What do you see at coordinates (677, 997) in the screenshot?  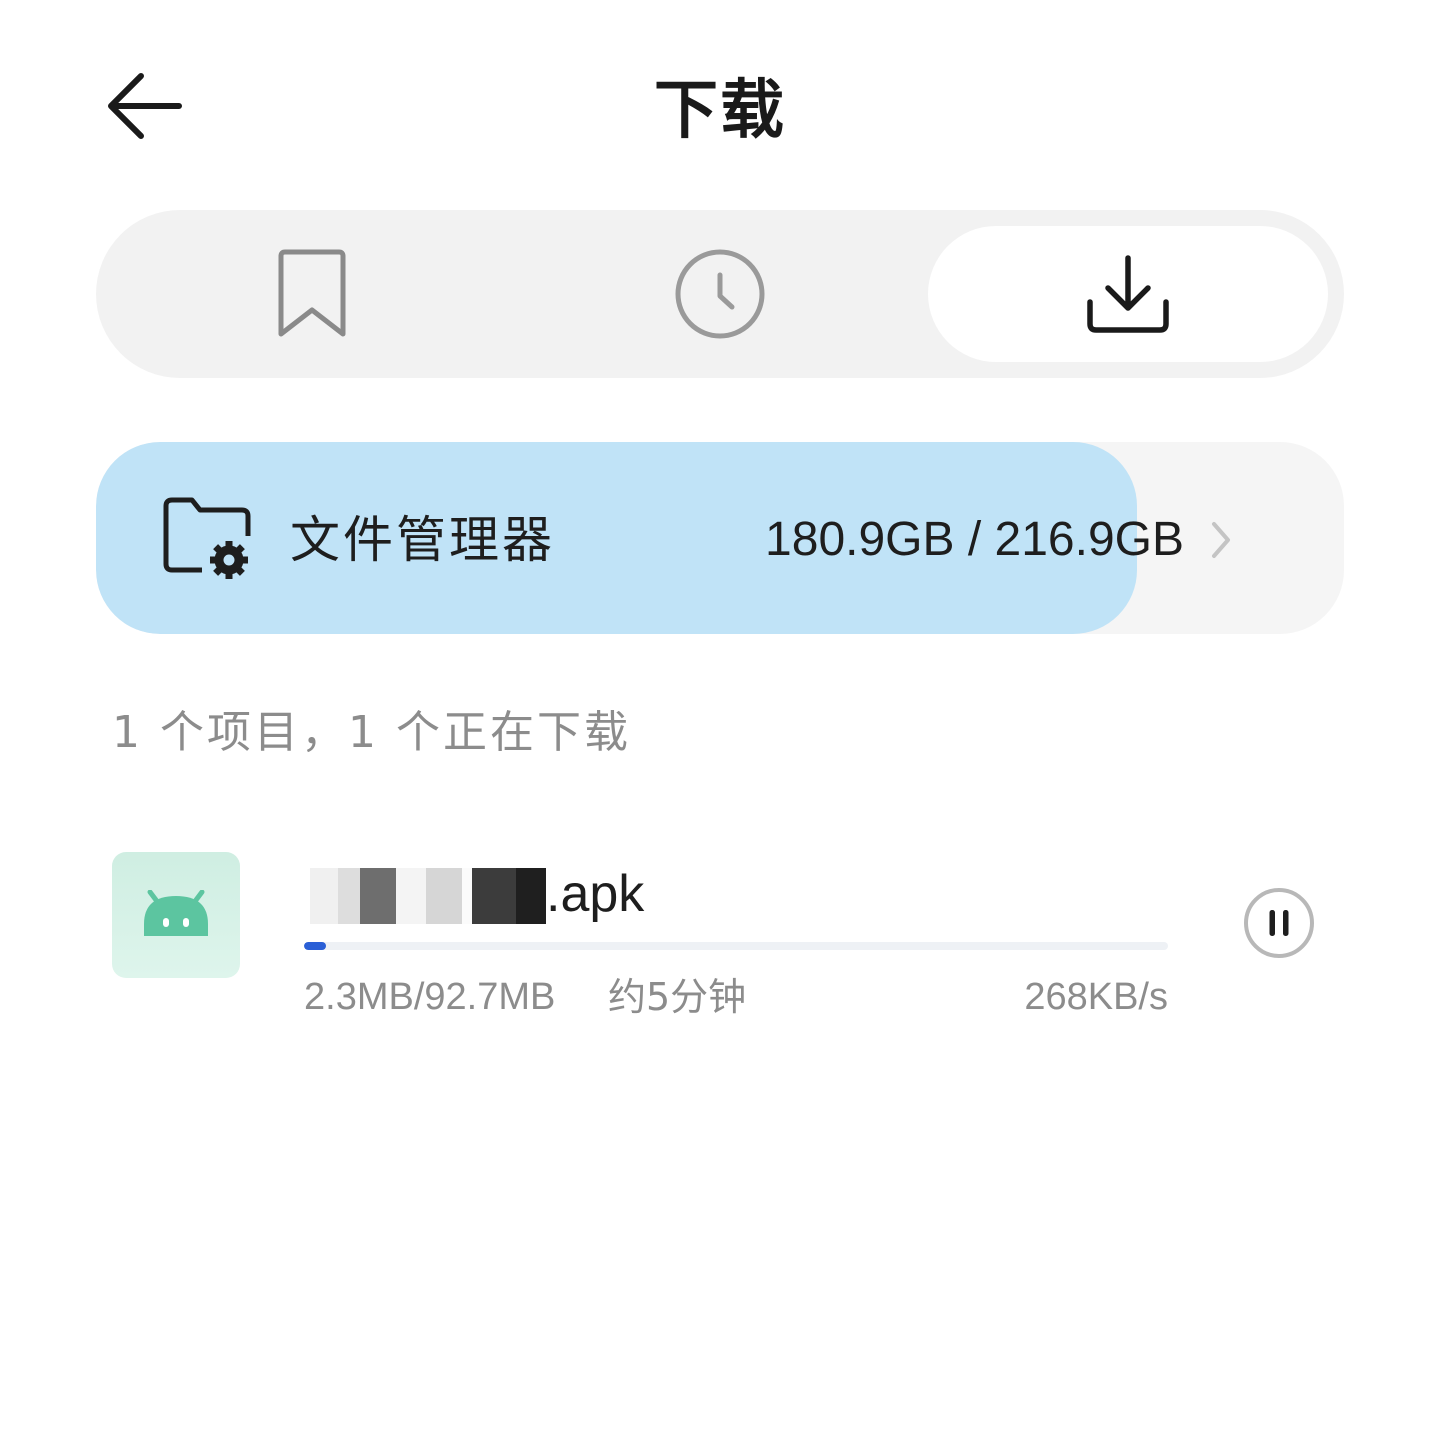 I see `download-eta: 约5分钟` at bounding box center [677, 997].